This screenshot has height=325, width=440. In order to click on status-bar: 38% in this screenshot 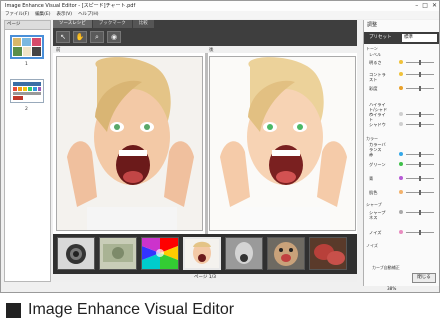, I will do `click(401, 288)`.